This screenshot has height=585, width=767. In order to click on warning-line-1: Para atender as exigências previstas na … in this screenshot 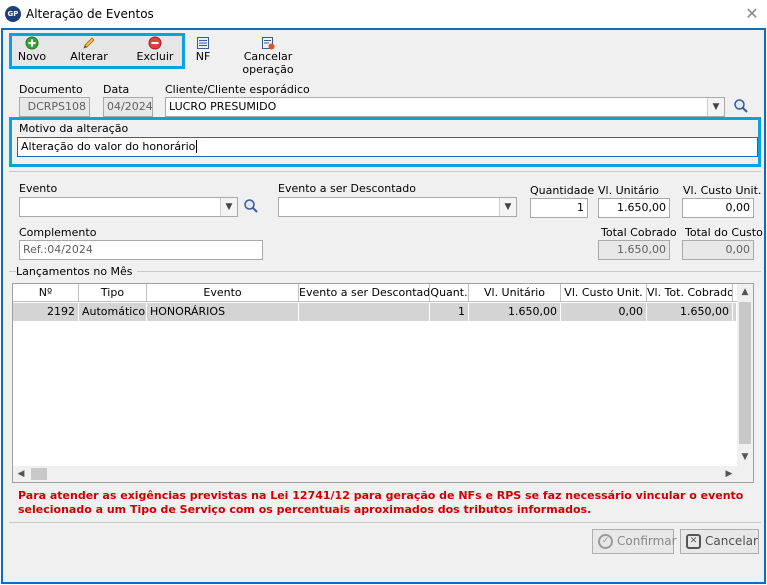, I will do `click(381, 495)`.